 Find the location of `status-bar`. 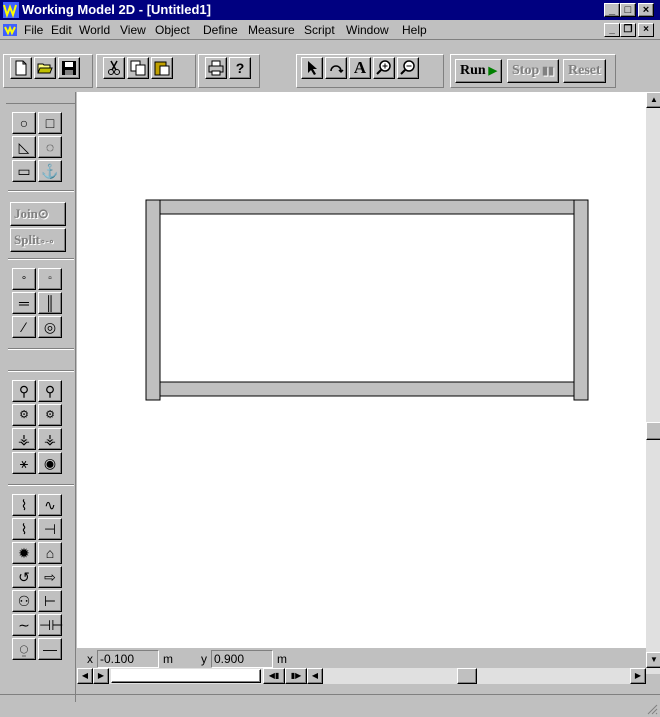

status-bar is located at coordinates (330, 705).